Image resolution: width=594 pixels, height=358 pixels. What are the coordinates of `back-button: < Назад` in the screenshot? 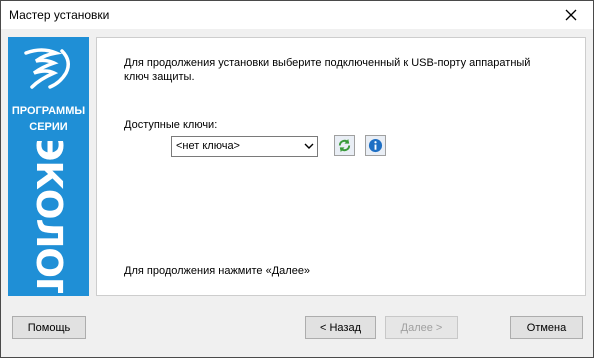 It's located at (340, 327).